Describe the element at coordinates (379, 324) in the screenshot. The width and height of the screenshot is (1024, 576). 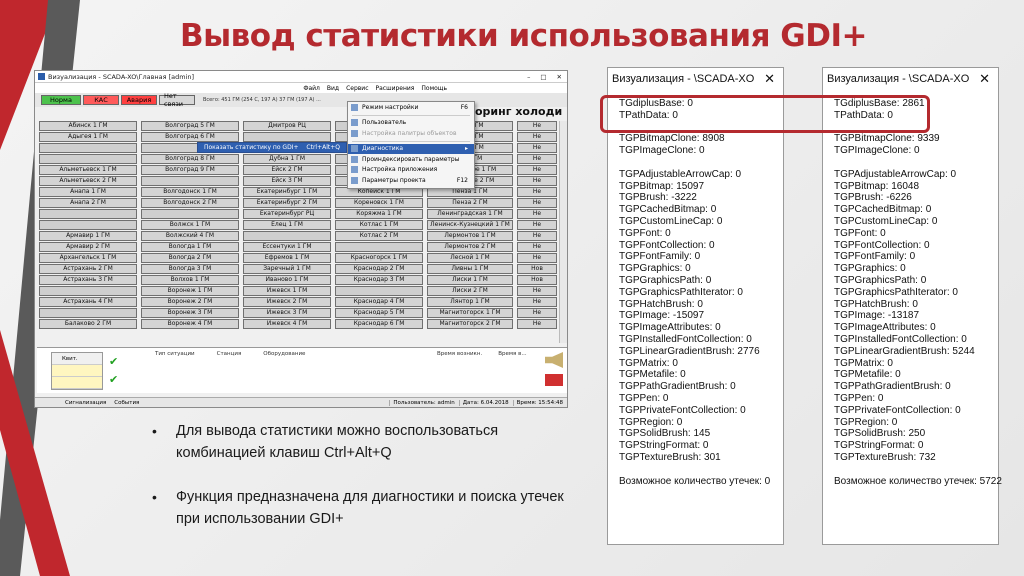
I see `station-button: Краснодар 6 ГМ` at that location.